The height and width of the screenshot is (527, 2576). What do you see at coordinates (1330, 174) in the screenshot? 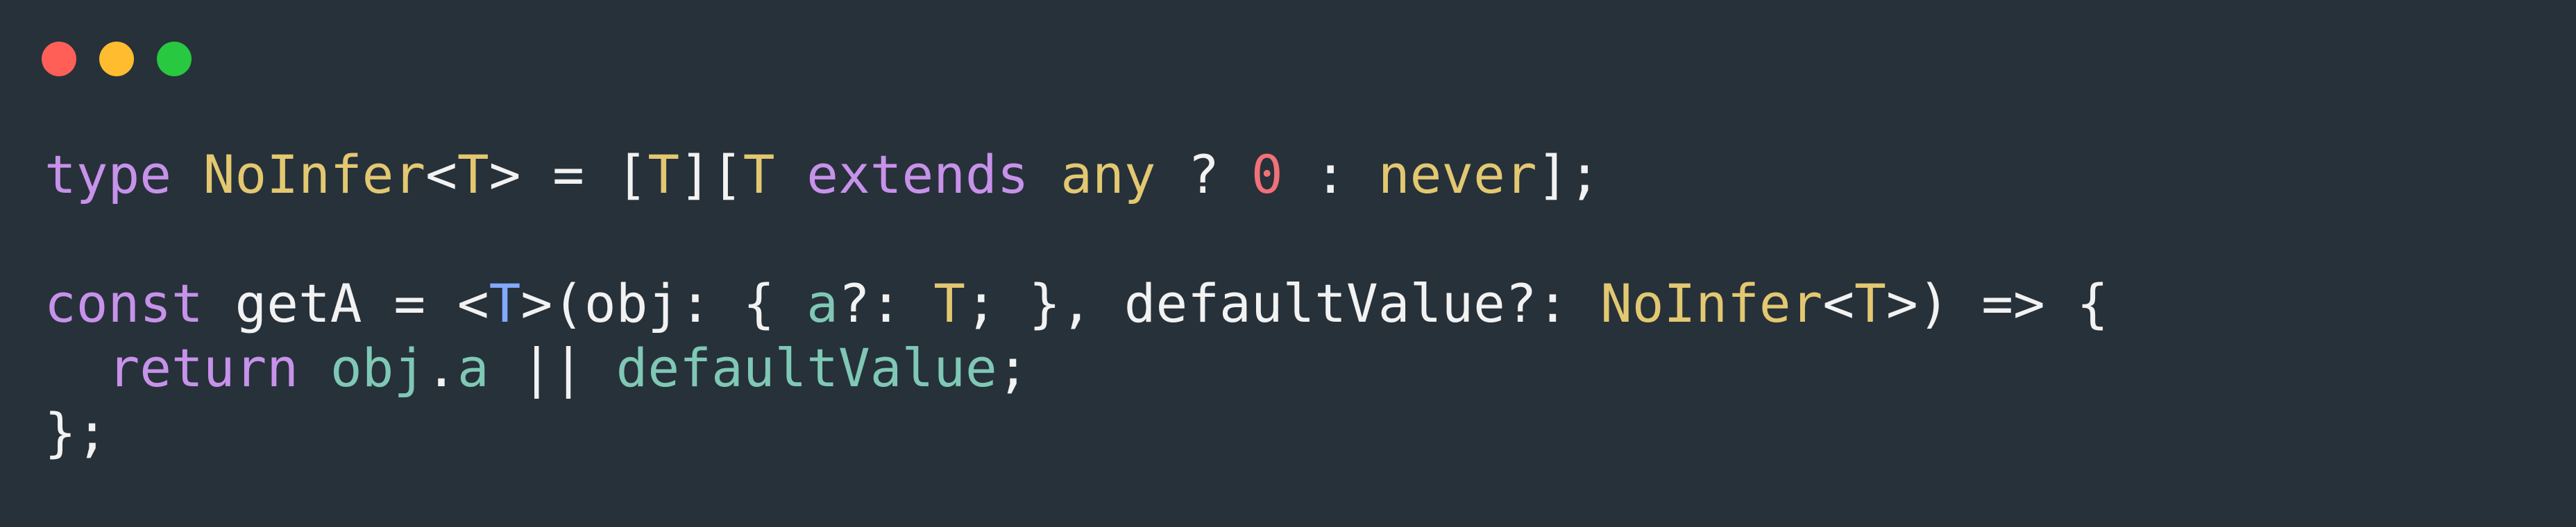
I see `code-token: :` at bounding box center [1330, 174].